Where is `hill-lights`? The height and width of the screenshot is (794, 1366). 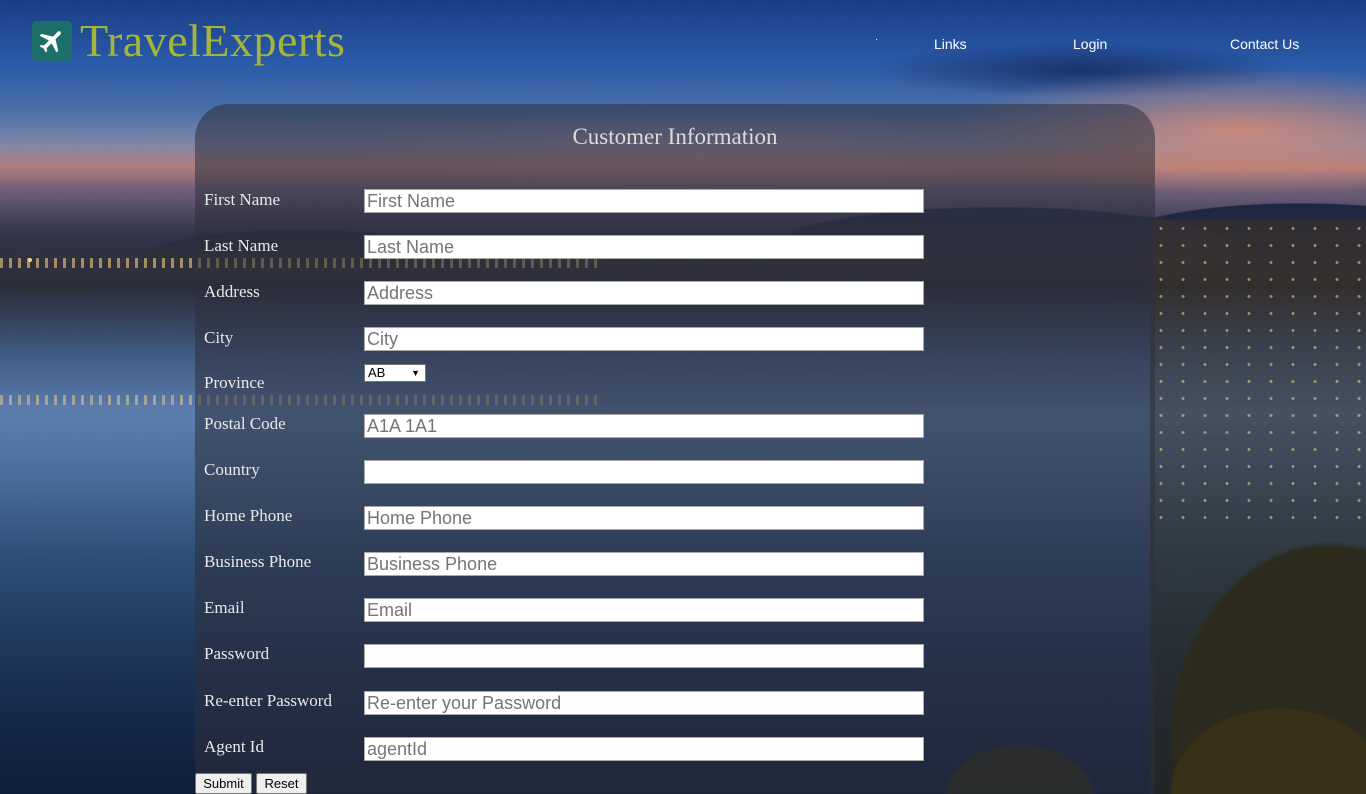 hill-lights is located at coordinates (1258, 370).